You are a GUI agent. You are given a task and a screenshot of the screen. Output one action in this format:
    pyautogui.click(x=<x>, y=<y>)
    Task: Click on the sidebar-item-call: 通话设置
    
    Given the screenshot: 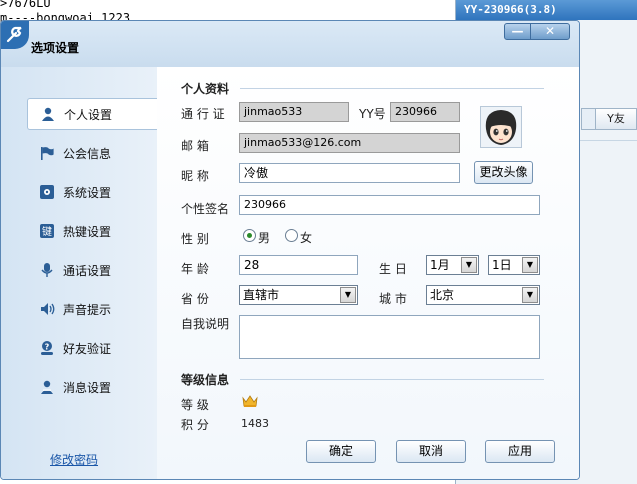 What is the action you would take?
    pyautogui.click(x=92, y=270)
    